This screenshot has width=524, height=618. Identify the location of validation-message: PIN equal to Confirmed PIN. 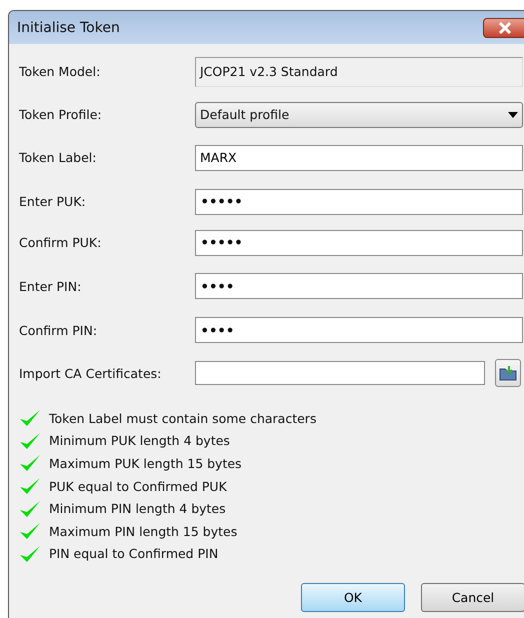
(133, 554).